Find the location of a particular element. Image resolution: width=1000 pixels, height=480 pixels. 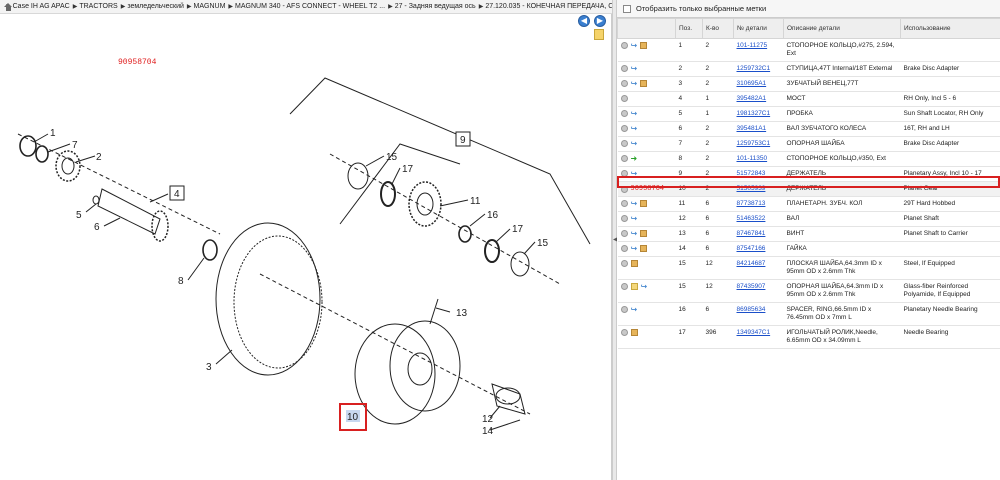

breadcrumb-item: Case IH AG APAC is located at coordinates (41, 6).